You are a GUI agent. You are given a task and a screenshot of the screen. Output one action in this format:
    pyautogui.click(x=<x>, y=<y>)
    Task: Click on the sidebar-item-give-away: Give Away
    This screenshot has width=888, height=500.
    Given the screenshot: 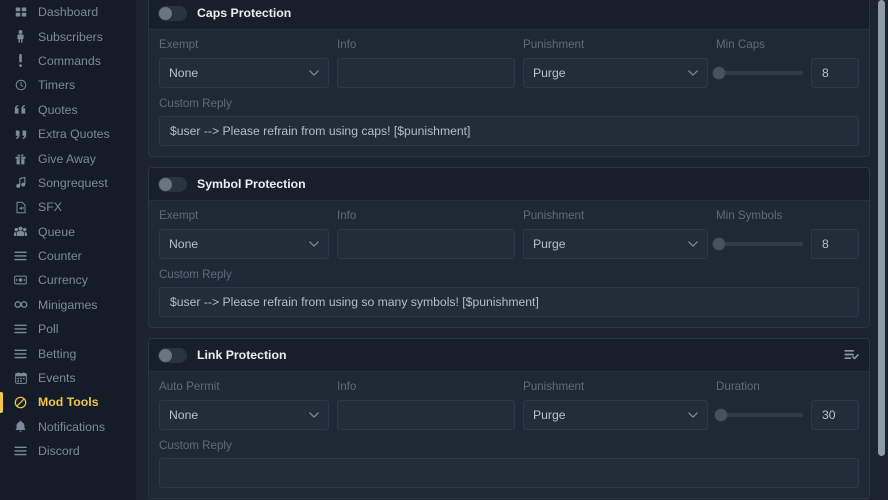 What is the action you would take?
    pyautogui.click(x=68, y=158)
    